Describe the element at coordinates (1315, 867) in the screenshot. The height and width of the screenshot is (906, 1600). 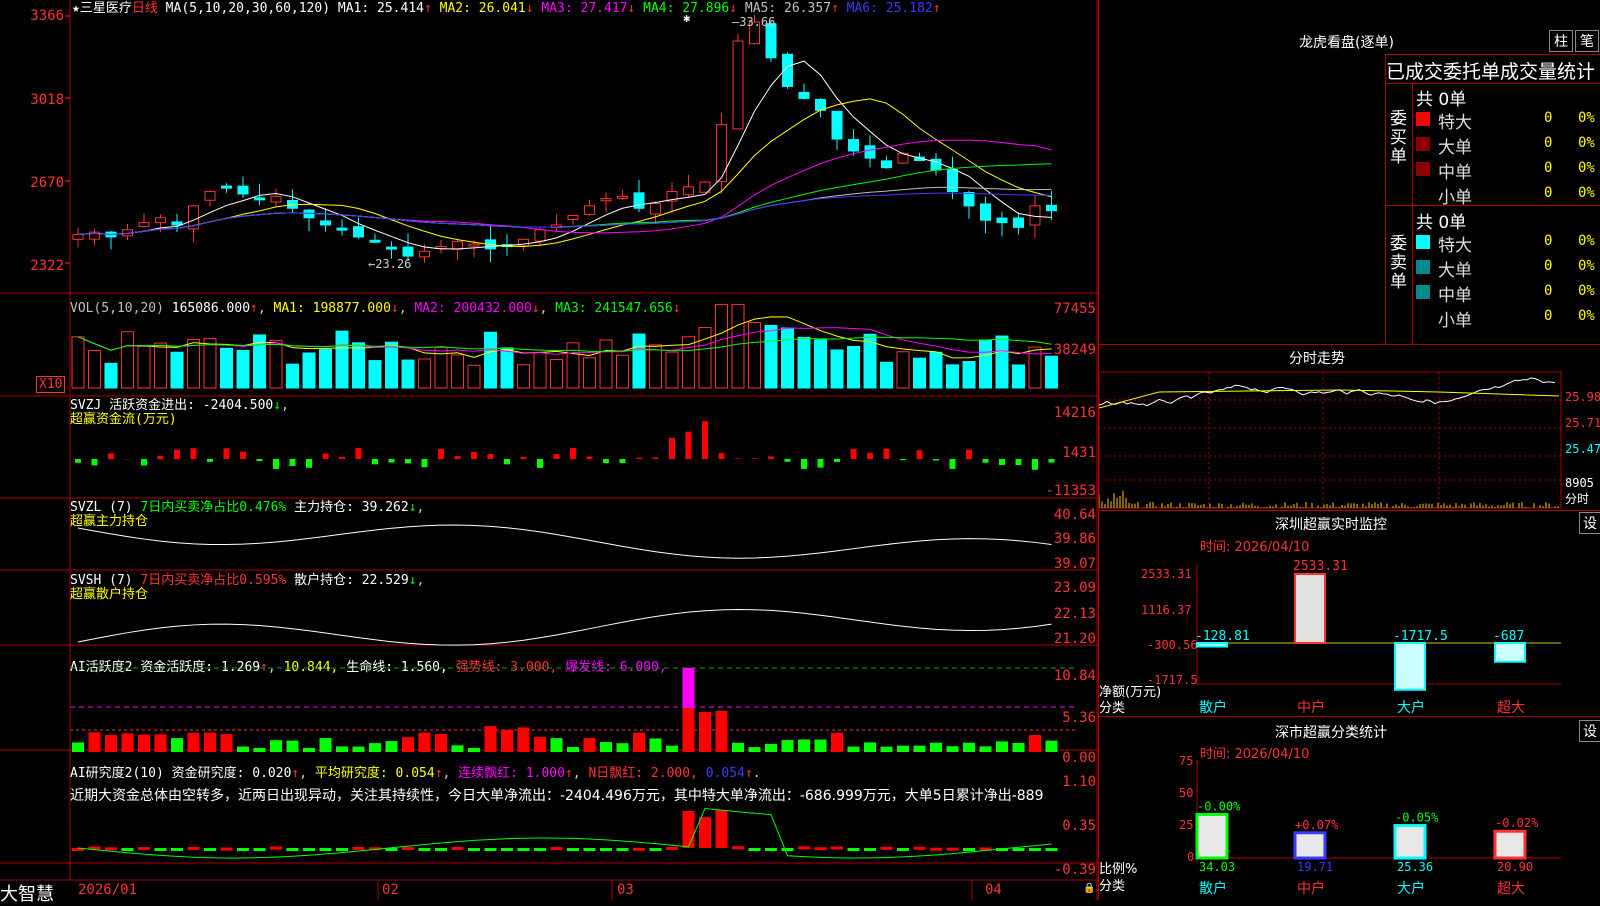
I see `class-value-label: 19.71` at that location.